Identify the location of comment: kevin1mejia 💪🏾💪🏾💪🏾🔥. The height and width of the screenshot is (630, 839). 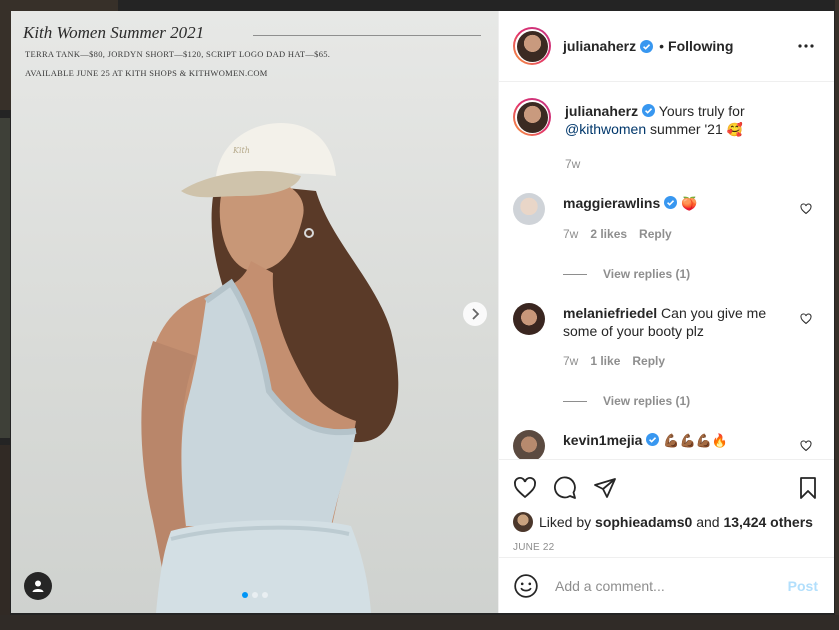
(665, 444).